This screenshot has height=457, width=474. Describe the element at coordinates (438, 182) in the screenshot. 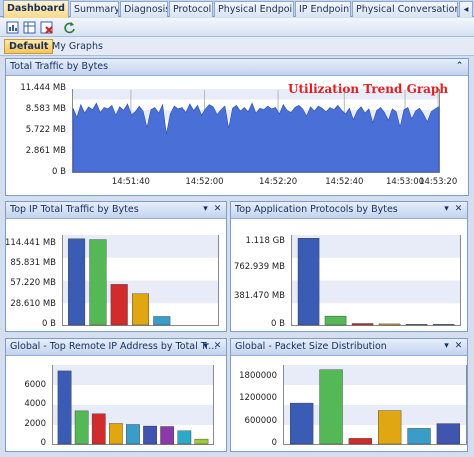

I see `x-tick-label: 14:53:20` at that location.